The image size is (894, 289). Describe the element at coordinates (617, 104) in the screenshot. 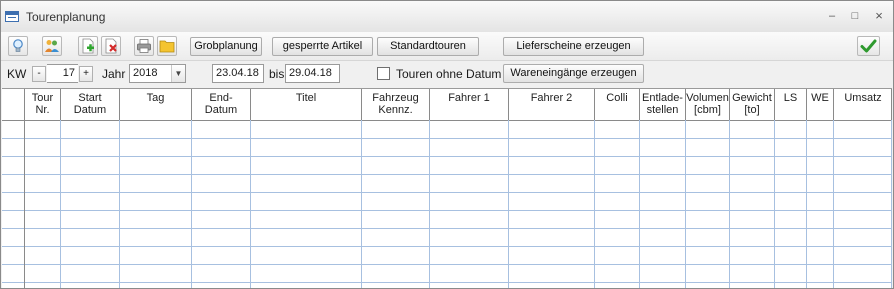

I see `column-header: Colli` at that location.